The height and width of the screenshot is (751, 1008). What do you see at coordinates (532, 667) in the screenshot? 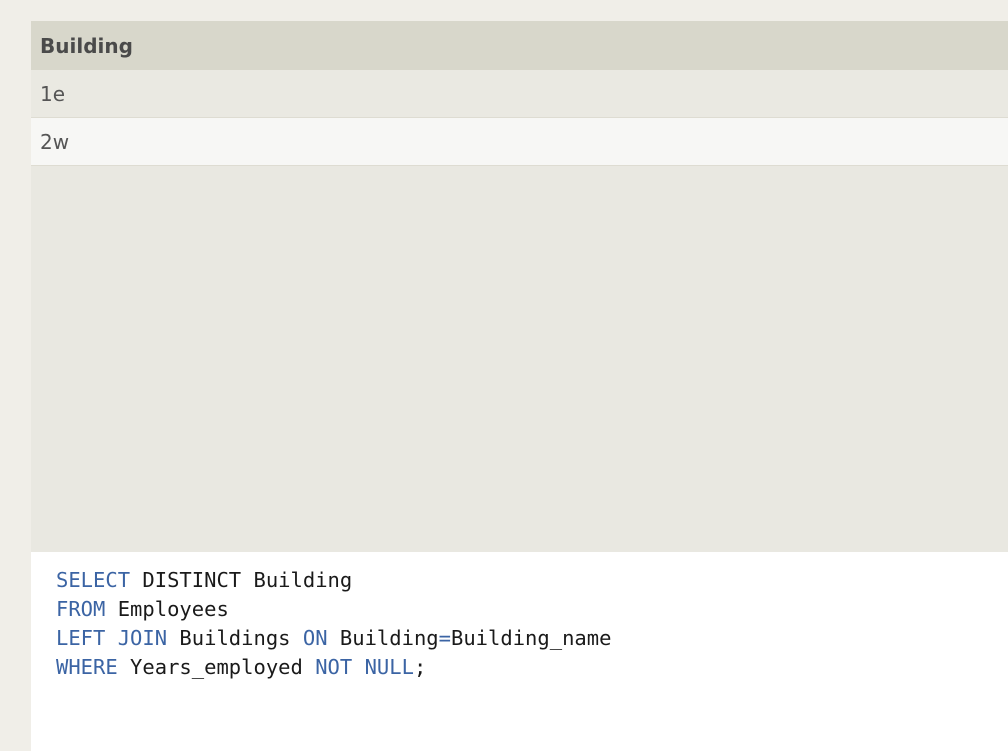
I see `code-line: WHERE Years_employed NOT NULL;` at bounding box center [532, 667].